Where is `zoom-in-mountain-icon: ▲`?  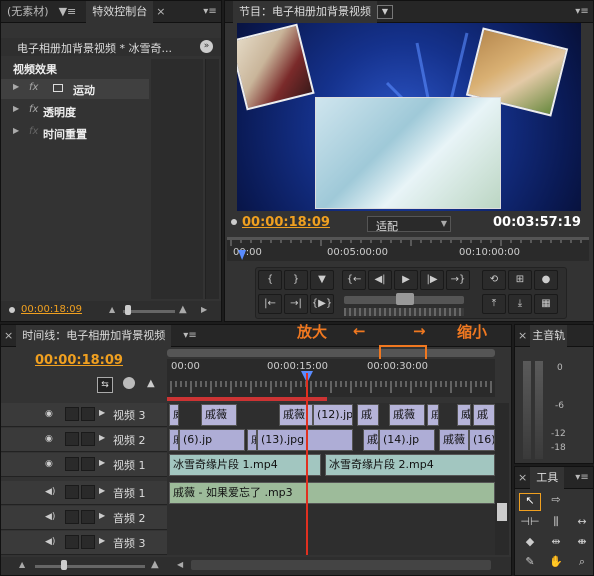
zoom-in-mountain-icon: ▲ is located at coordinates (183, 309).